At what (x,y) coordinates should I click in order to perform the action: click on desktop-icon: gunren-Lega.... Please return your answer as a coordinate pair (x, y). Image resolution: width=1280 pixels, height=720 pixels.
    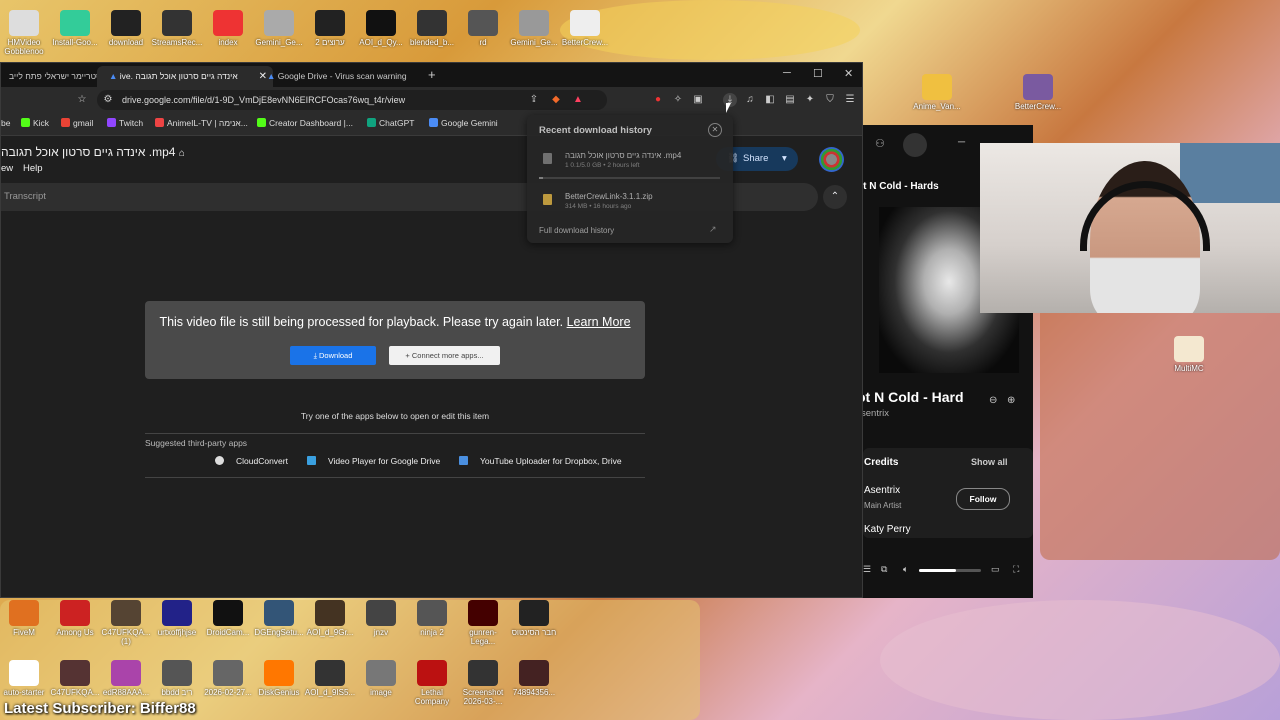
    Looking at the image, I should click on (483, 623).